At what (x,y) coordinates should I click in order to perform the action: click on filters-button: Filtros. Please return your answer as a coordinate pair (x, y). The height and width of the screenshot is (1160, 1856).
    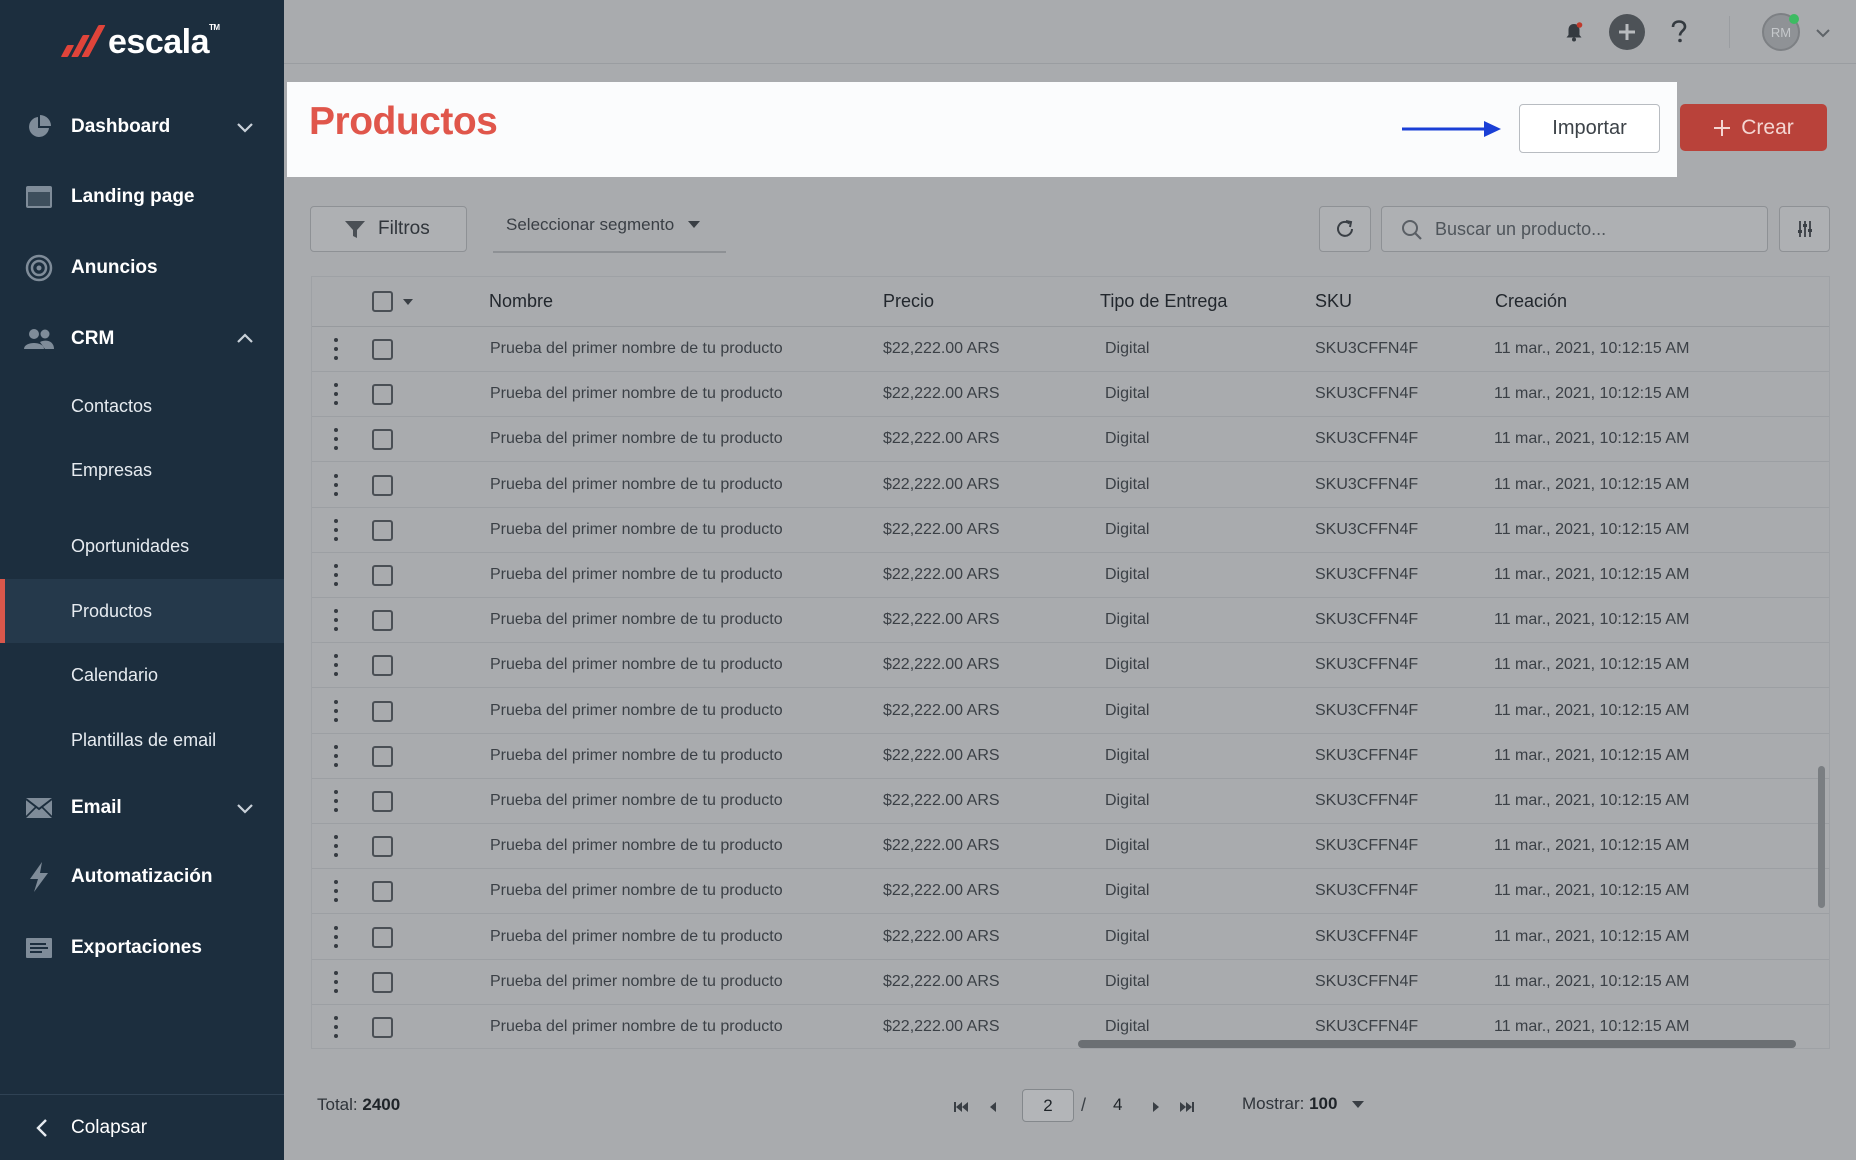
    Looking at the image, I should click on (388, 229).